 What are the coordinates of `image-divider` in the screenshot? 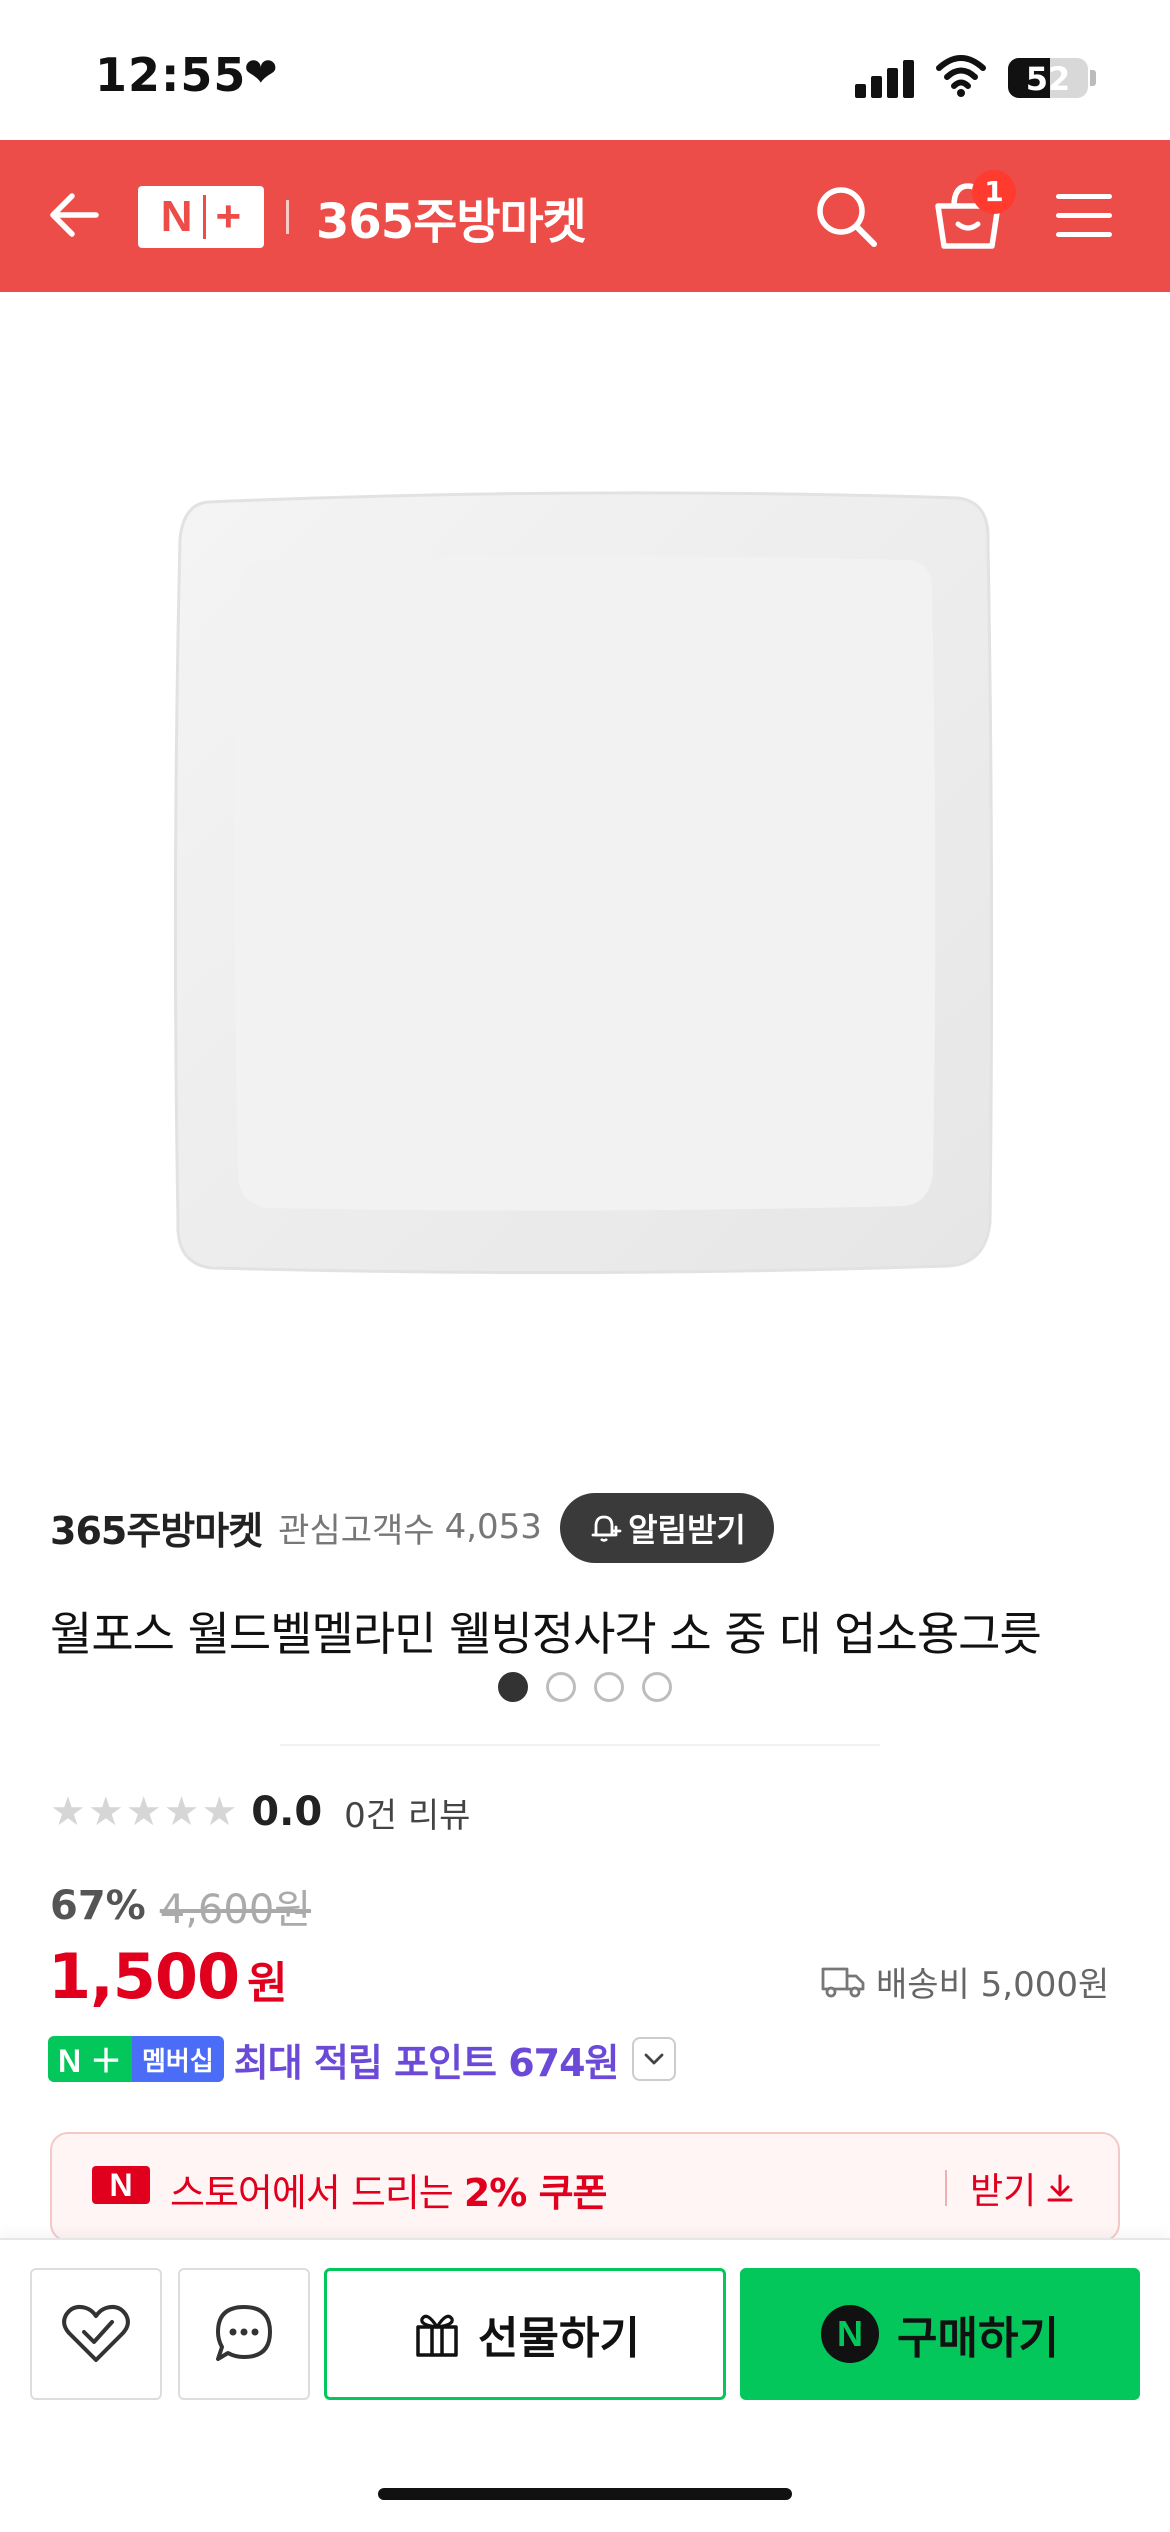 It's located at (580, 1745).